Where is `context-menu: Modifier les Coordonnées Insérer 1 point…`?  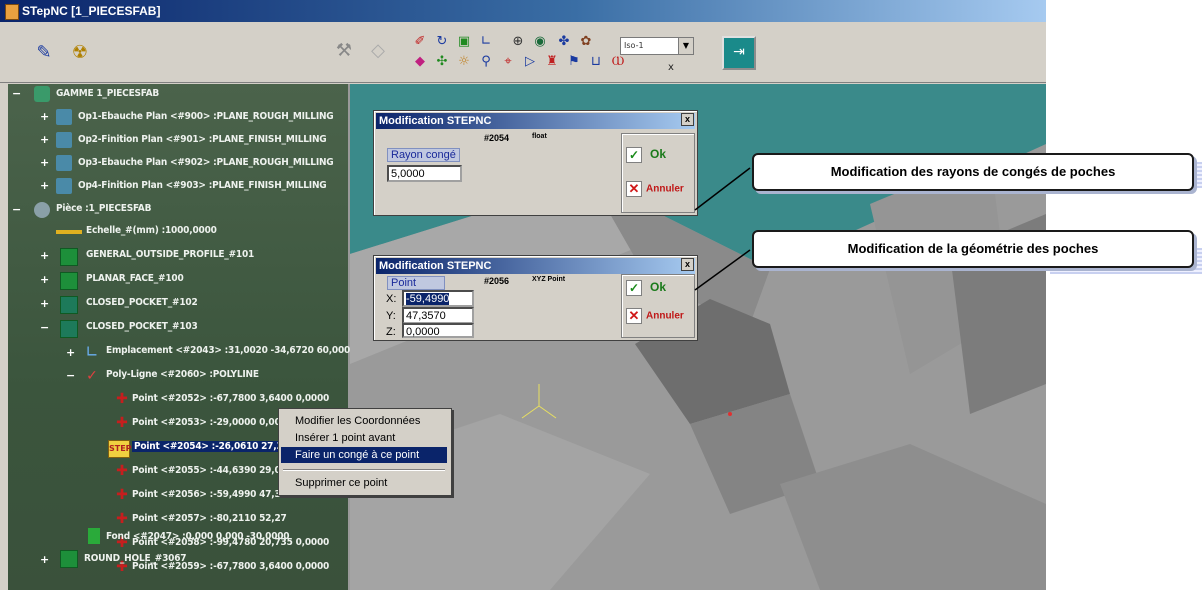
context-menu: Modifier les Coordonnées Insérer 1 point… is located at coordinates (365, 452).